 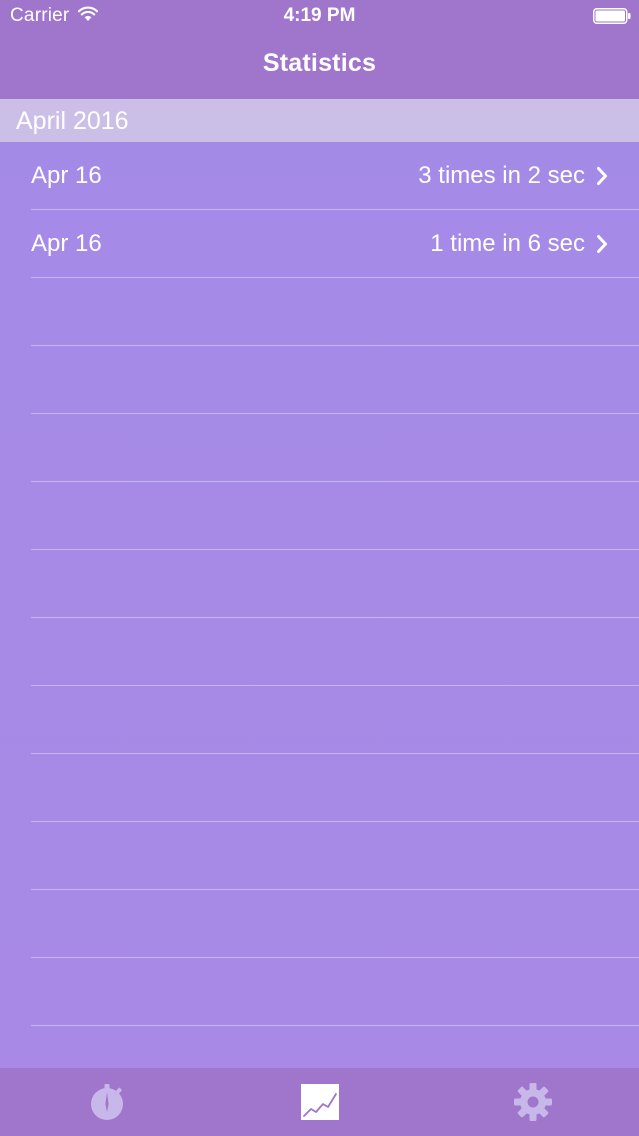 I want to click on status-bar: Carrier 4:19 PM, so click(x=319, y=16).